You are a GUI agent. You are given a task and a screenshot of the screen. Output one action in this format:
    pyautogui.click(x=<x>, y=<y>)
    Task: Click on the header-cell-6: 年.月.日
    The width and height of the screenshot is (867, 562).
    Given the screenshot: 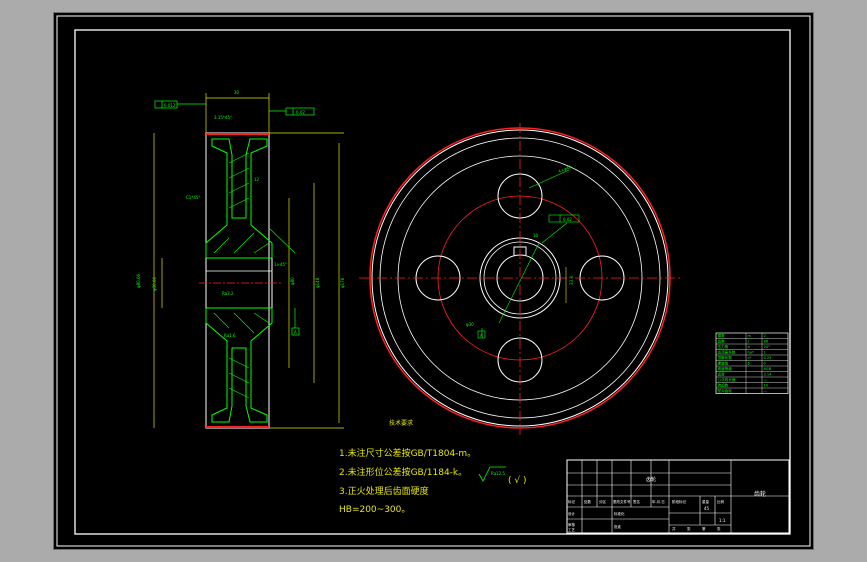 What is the action you would take?
    pyautogui.click(x=658, y=501)
    